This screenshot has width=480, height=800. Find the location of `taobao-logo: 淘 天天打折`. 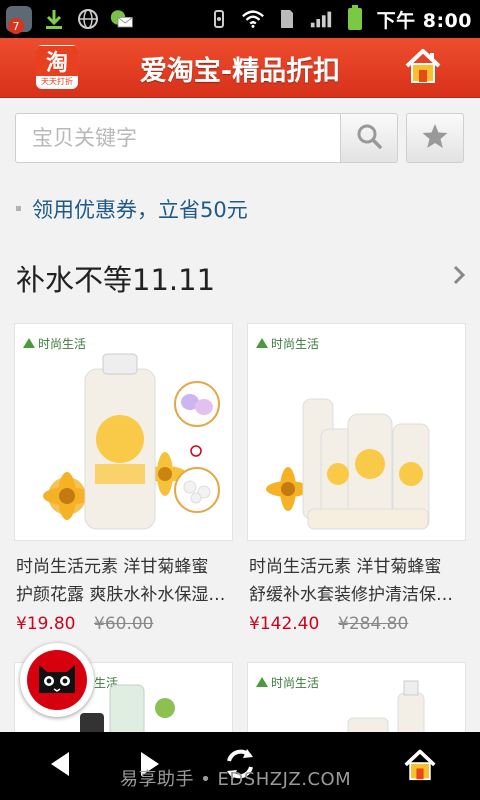

taobao-logo: 淘 天天打折 is located at coordinates (57, 67).